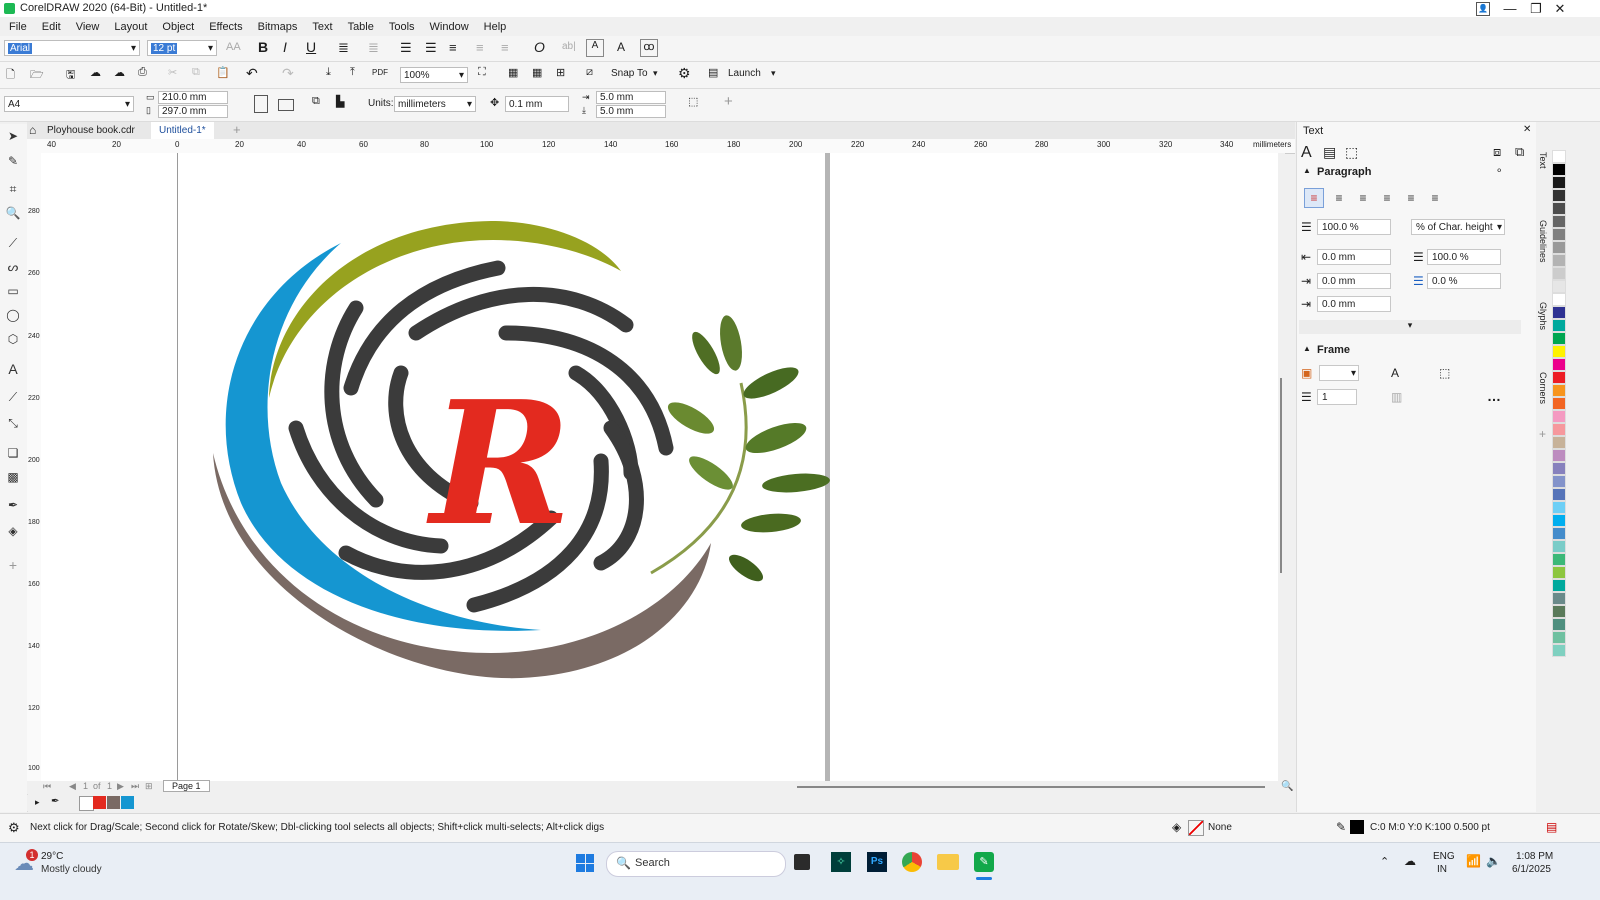 This screenshot has height=900, width=1600. I want to click on menu-layout: Layout, so click(130, 27).